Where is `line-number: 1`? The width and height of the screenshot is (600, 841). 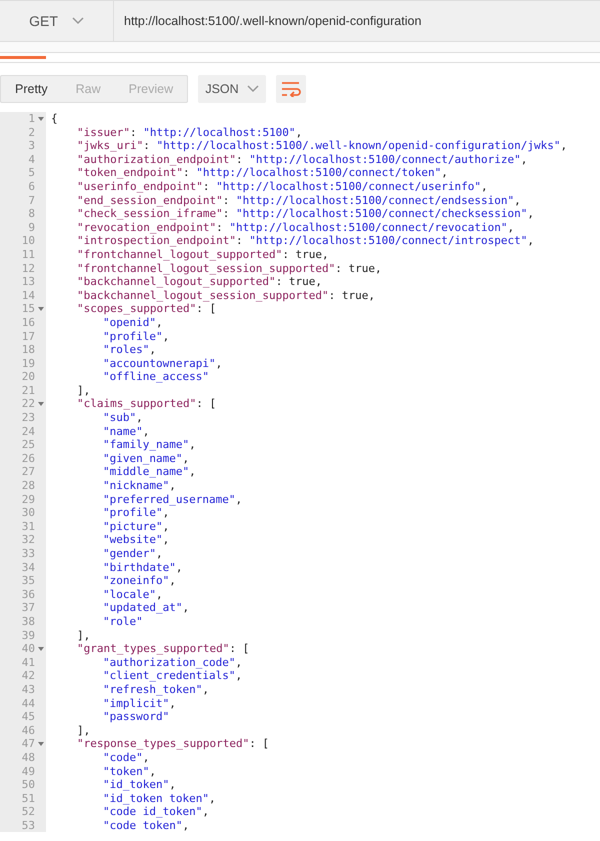
line-number: 1 is located at coordinates (31, 119).